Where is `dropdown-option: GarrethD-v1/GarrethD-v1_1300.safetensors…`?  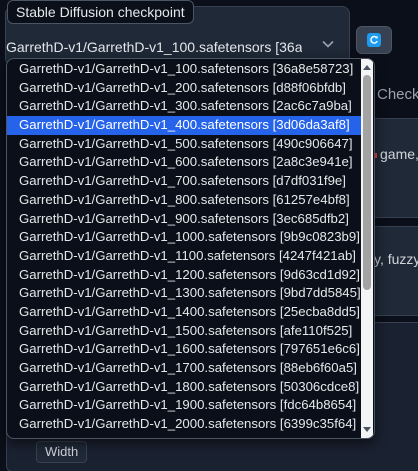
dropdown-option: GarrethD-v1/GarrethD-v1_1300.safetensors… is located at coordinates (184, 293).